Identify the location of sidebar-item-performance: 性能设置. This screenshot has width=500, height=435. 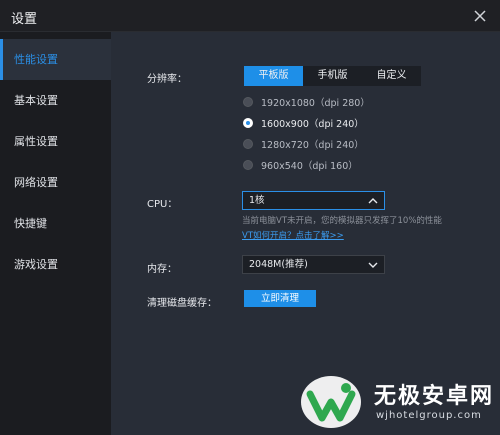
(55, 59).